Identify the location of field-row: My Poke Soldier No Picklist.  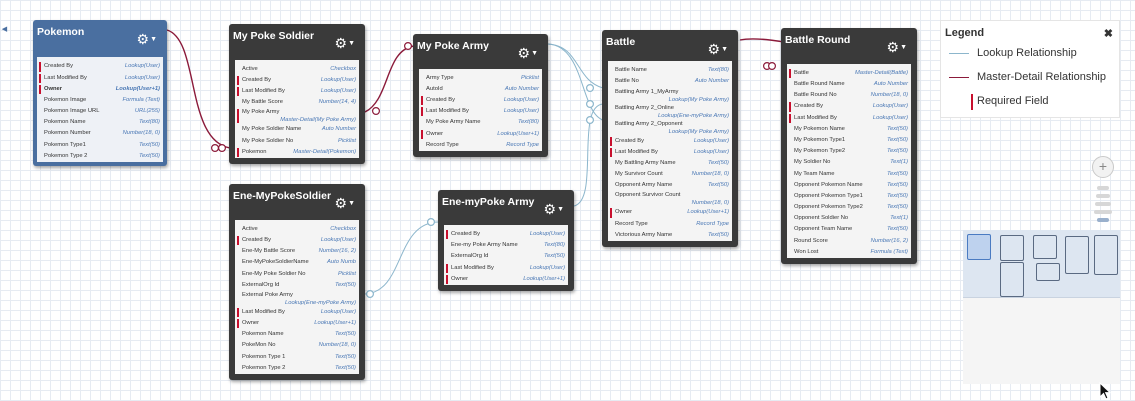
(297, 141).